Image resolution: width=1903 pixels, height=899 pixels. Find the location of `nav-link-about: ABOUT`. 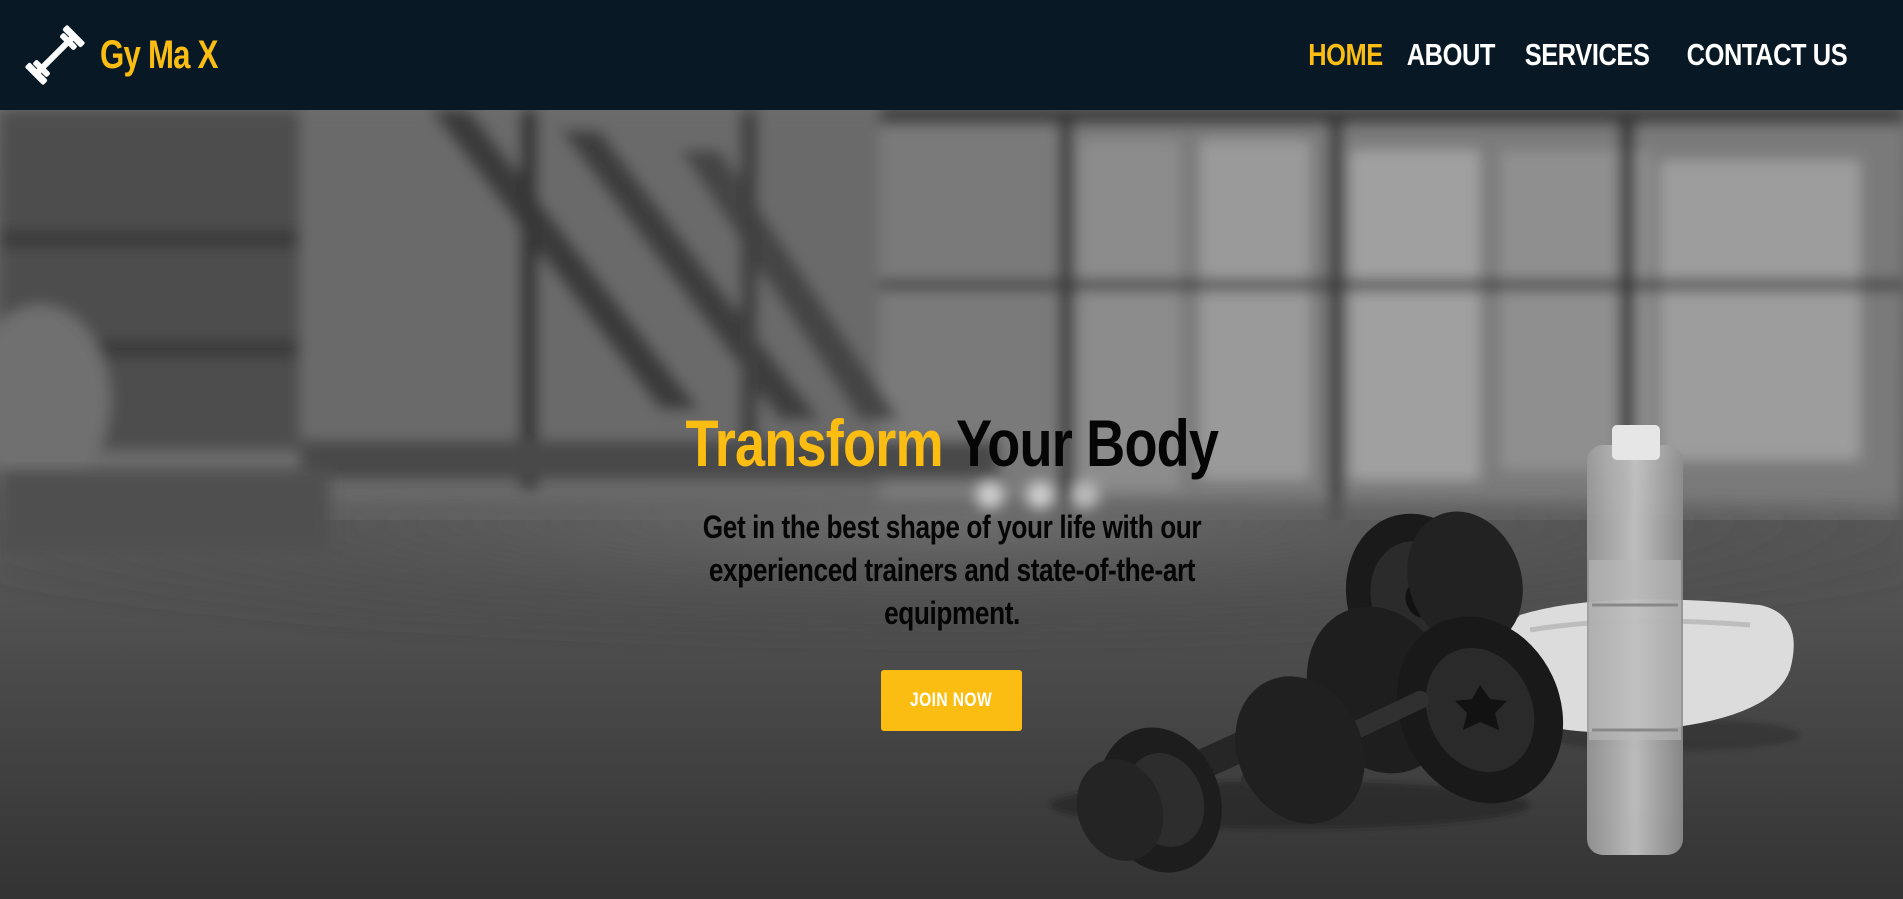

nav-link-about: ABOUT is located at coordinates (1451, 55).